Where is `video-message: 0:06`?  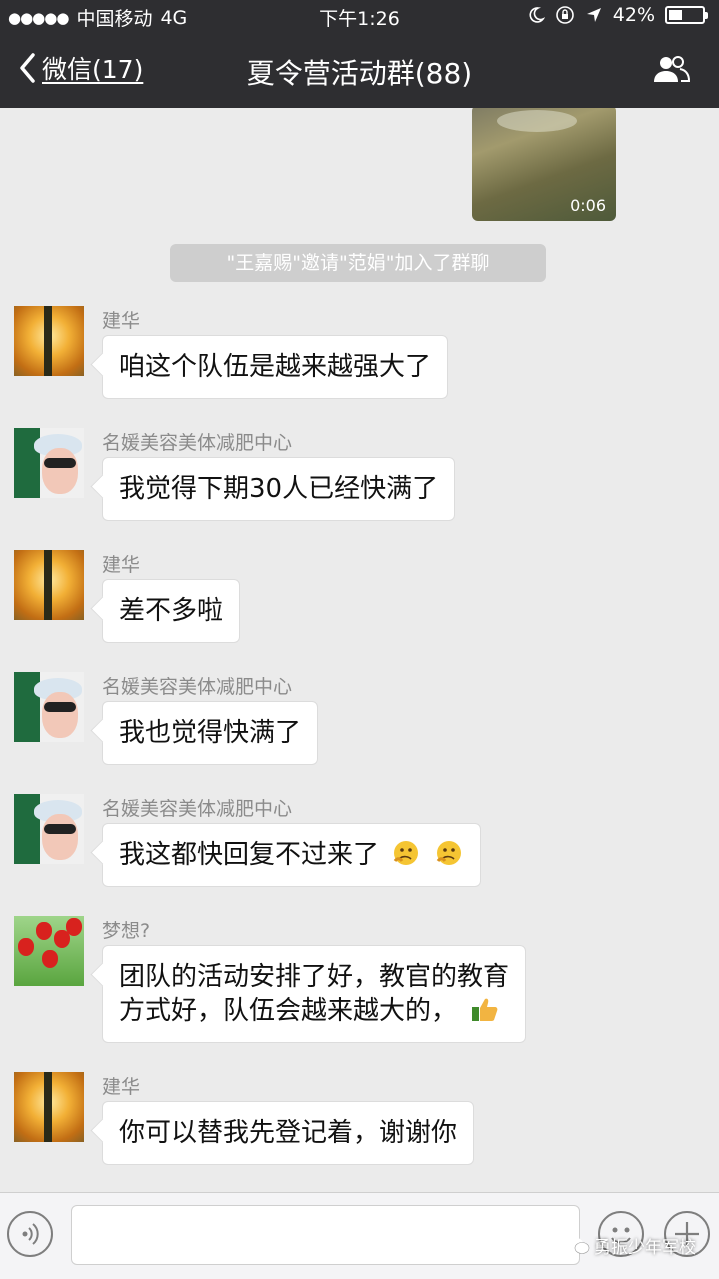
video-message: 0:06 is located at coordinates (544, 164).